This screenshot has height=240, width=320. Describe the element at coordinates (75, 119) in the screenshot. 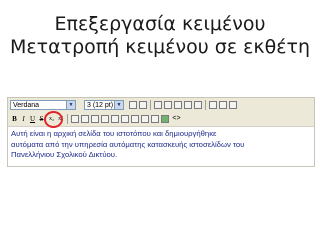

I see `cut-icon` at that location.